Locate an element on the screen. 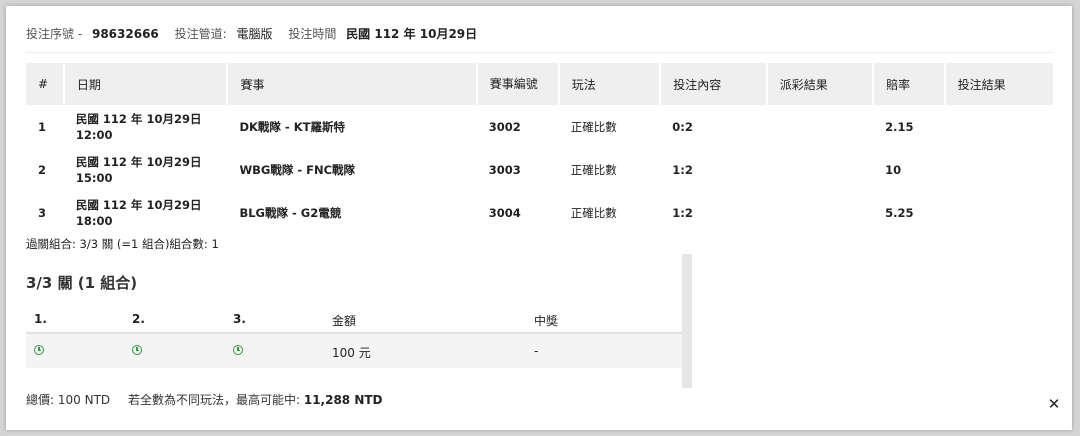 The height and width of the screenshot is (436, 1080). col-play: 玩法 is located at coordinates (610, 84).